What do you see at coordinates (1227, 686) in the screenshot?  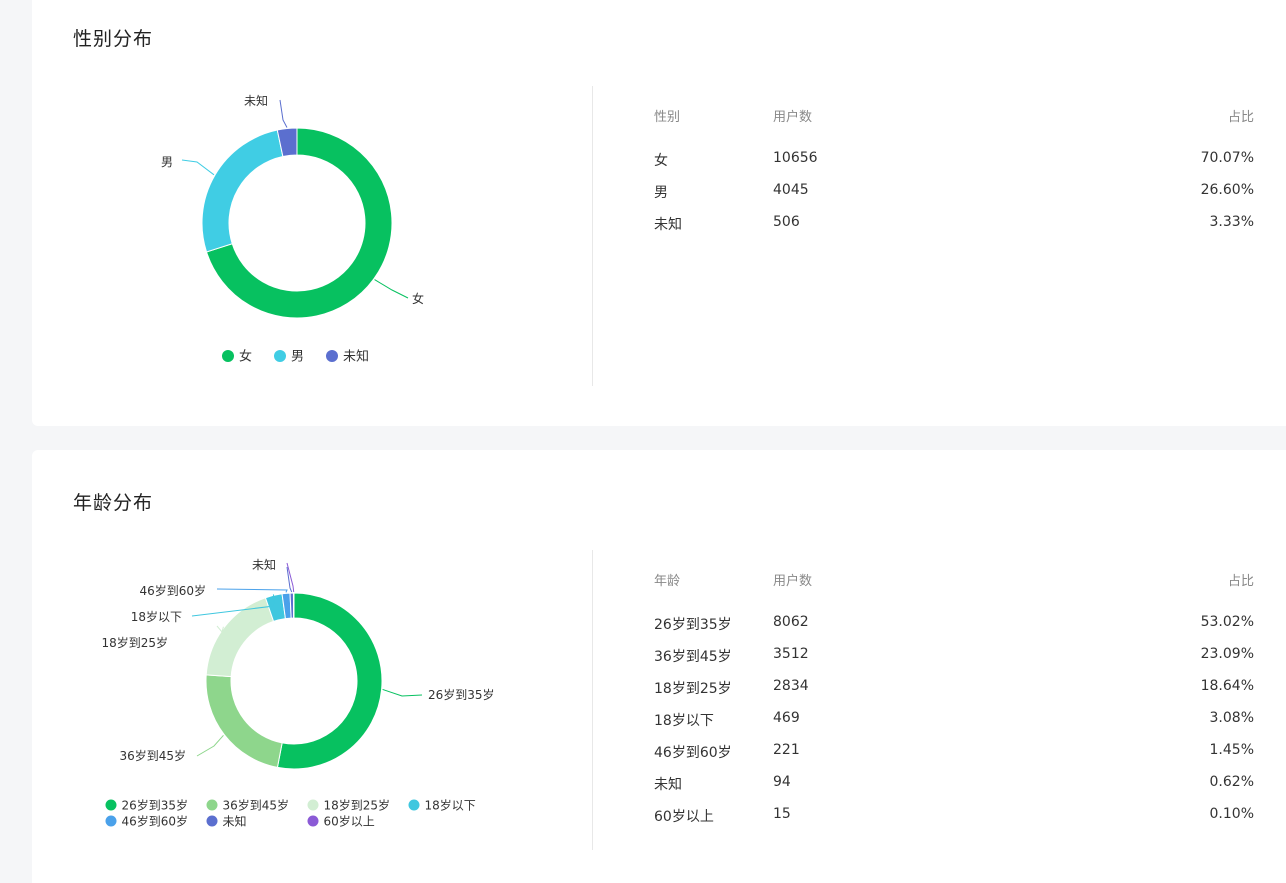 I see `age-row-pct: 18.64%` at bounding box center [1227, 686].